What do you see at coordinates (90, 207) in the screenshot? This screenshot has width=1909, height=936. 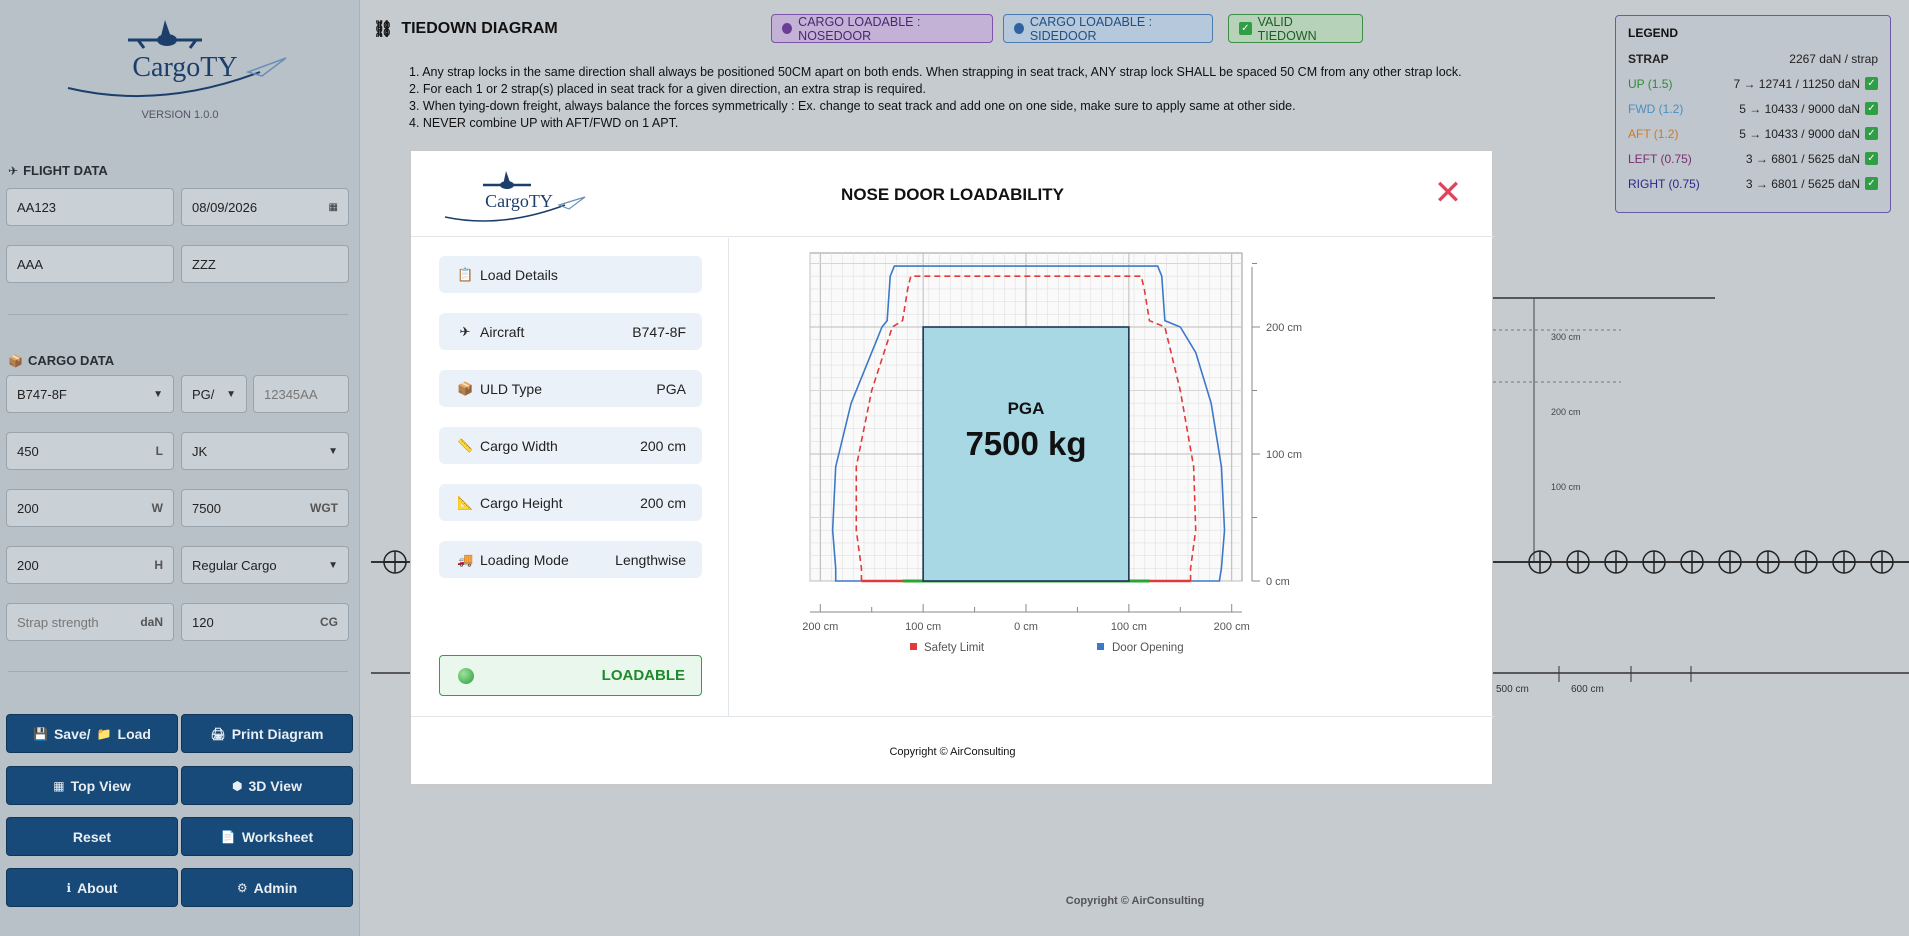 I see `flight-number-input: AA123` at bounding box center [90, 207].